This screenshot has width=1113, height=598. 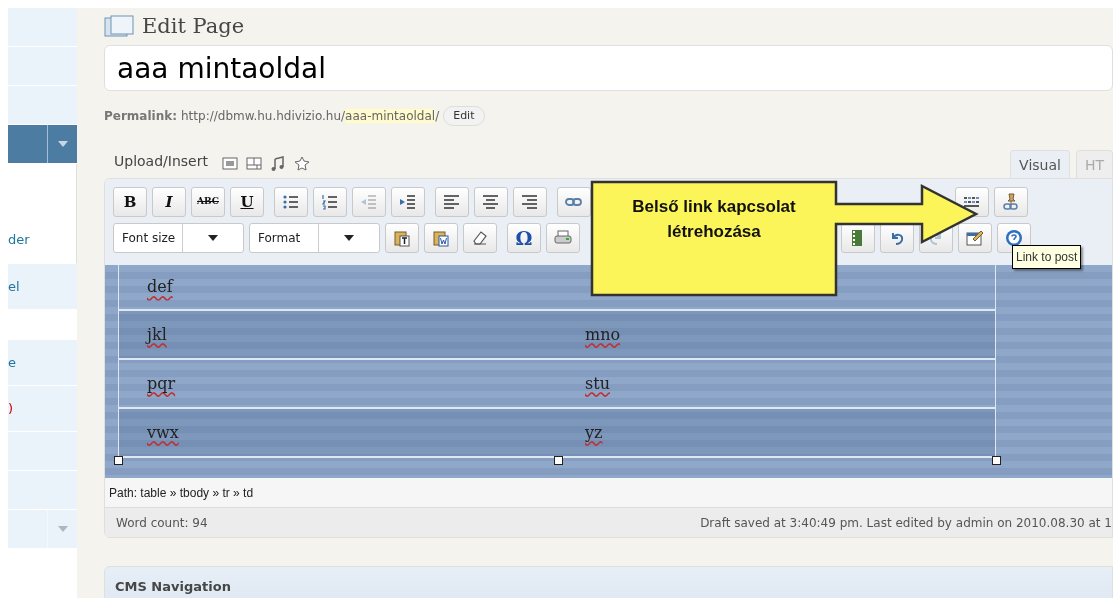 I want to click on upload-label: Upload/Insert, so click(x=161, y=161).